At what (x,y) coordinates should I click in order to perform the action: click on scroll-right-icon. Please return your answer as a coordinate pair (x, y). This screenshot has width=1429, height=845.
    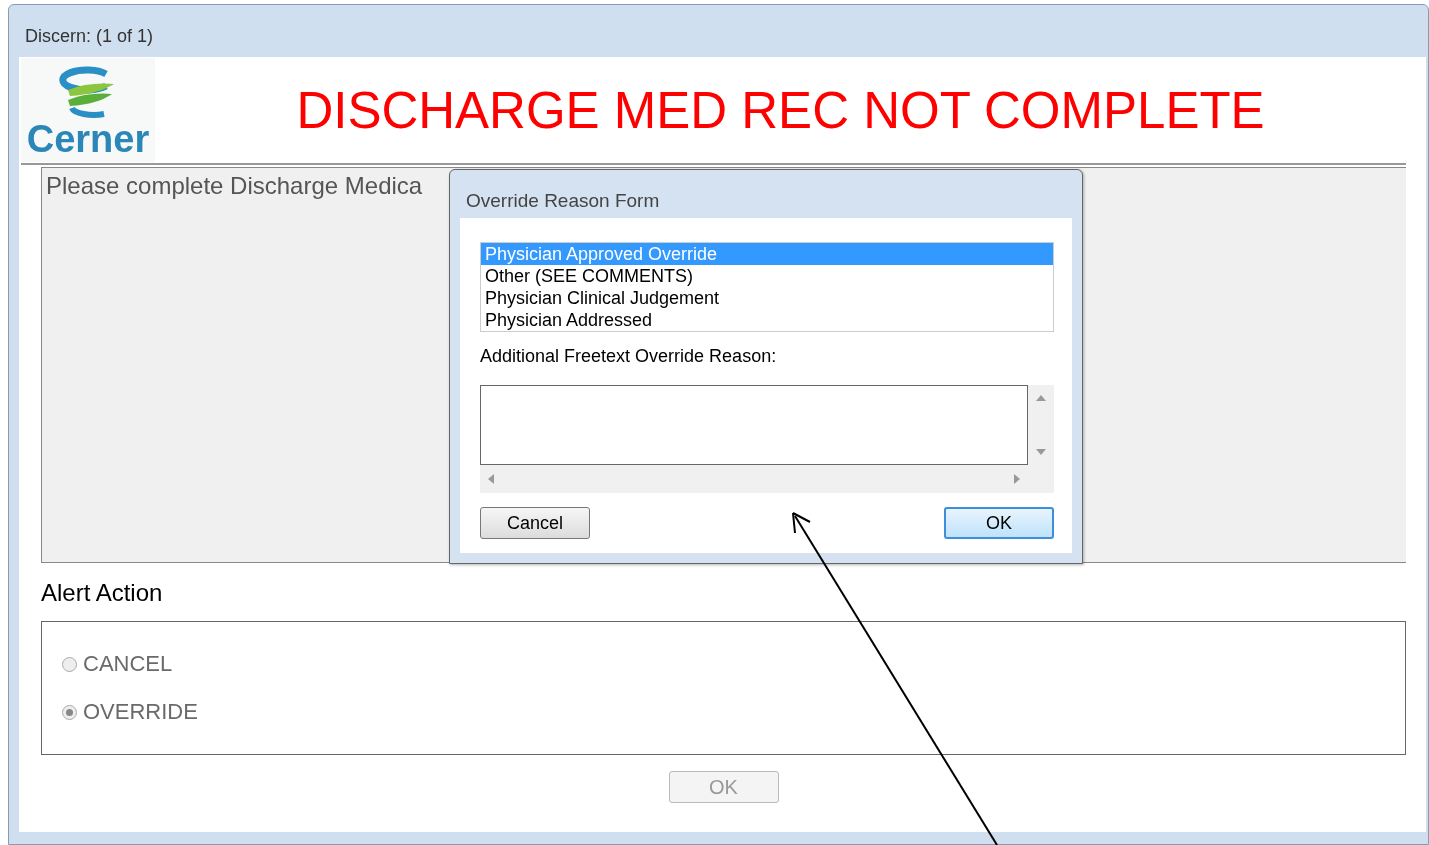
    Looking at the image, I should click on (1017, 479).